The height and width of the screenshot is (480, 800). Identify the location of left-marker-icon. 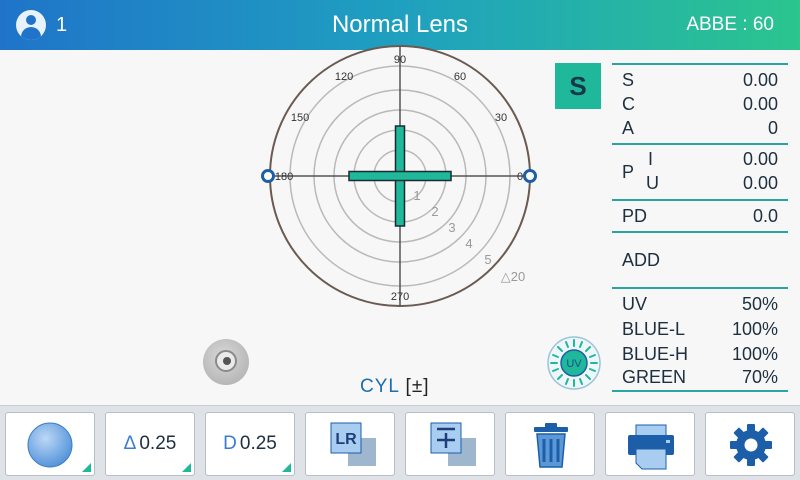
(268, 176).